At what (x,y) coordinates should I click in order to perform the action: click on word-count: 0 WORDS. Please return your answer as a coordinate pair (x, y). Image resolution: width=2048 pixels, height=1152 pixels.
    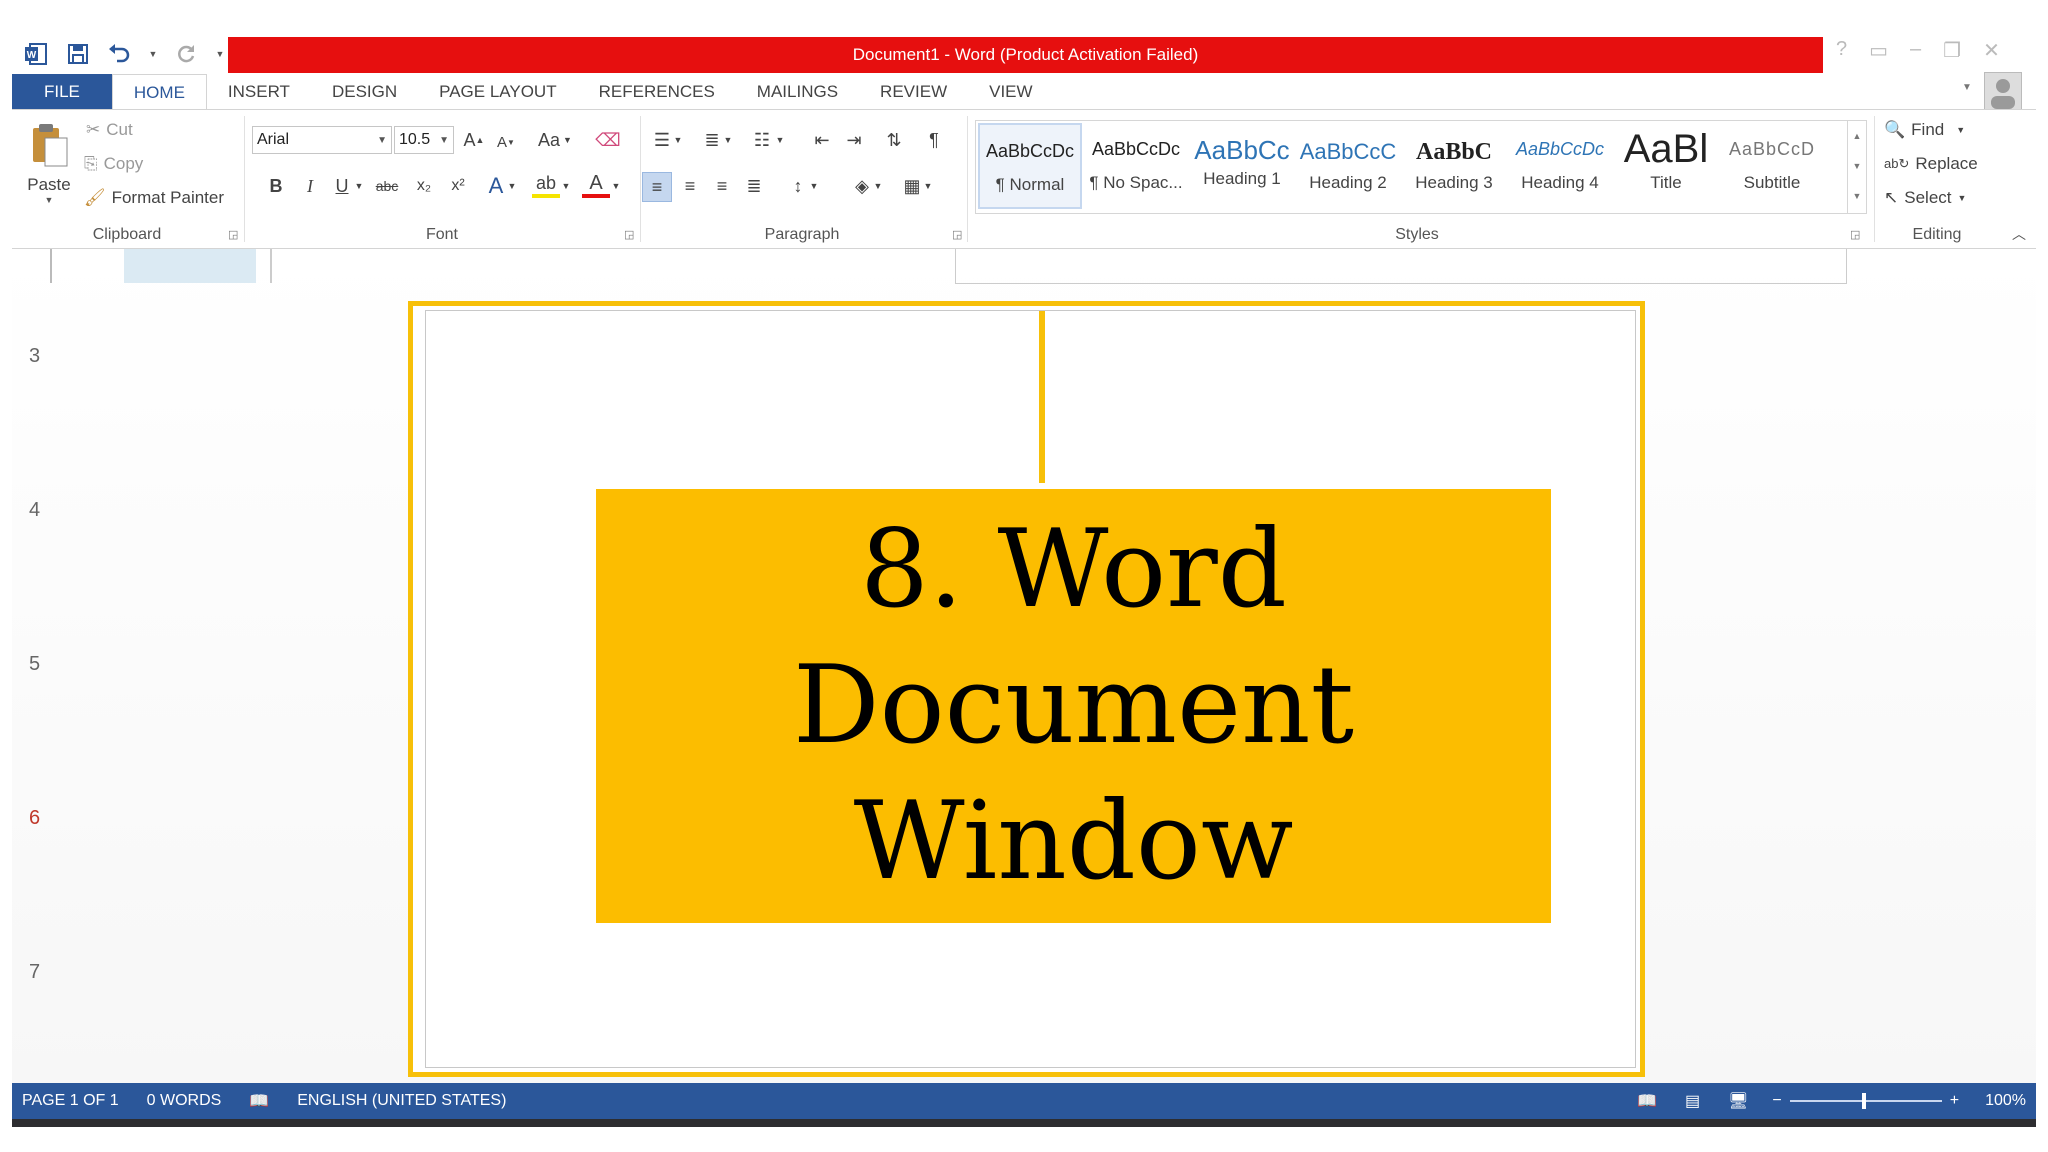
    Looking at the image, I should click on (184, 1101).